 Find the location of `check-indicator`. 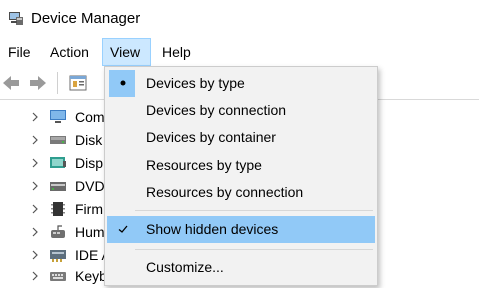

check-indicator is located at coordinates (122, 229).